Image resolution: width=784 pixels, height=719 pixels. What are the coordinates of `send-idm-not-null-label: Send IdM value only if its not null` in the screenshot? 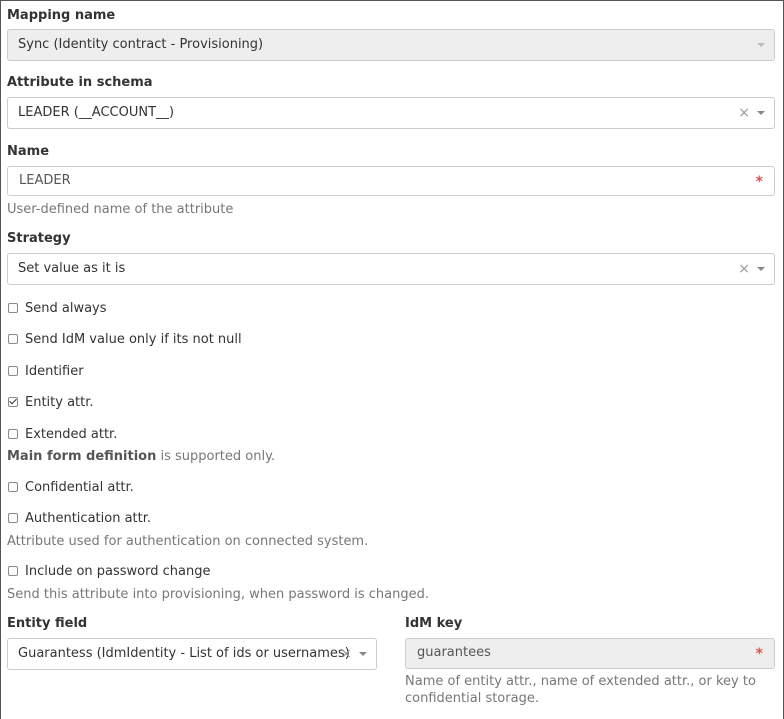 It's located at (133, 339).